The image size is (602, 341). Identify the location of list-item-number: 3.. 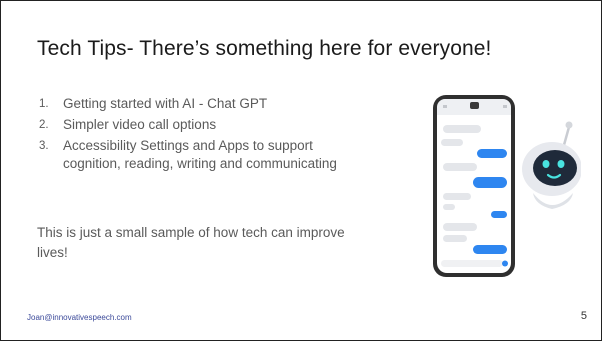
(44, 146).